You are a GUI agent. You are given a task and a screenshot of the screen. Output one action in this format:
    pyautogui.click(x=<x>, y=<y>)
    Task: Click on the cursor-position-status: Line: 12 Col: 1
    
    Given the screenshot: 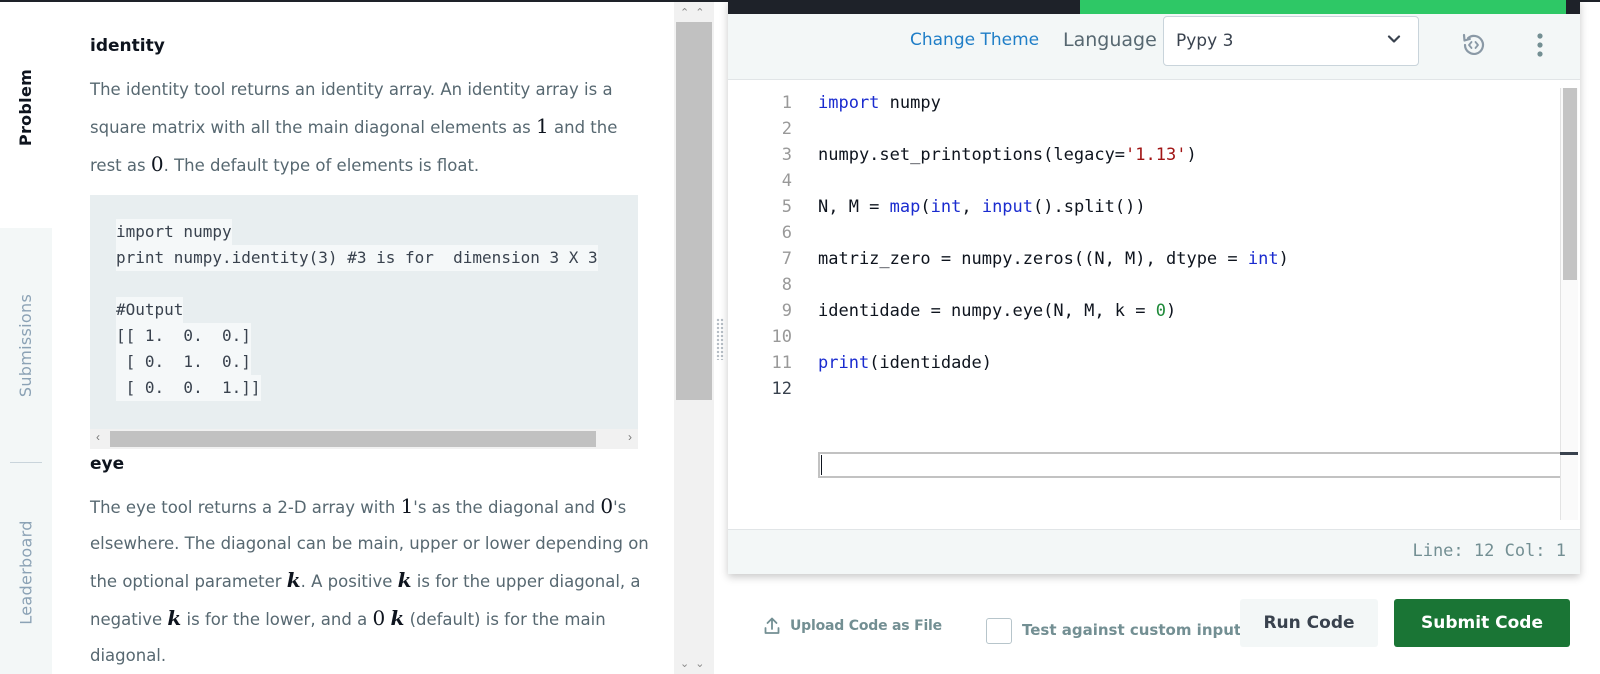 What is the action you would take?
    pyautogui.click(x=1489, y=551)
    